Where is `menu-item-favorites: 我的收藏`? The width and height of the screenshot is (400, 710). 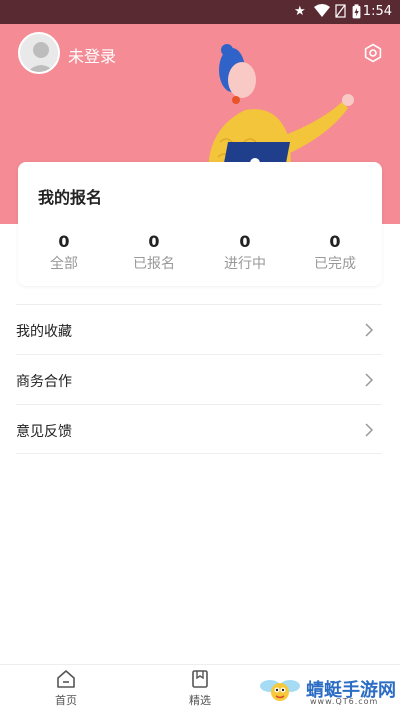
menu-item-favorites: 我的收藏 is located at coordinates (199, 329).